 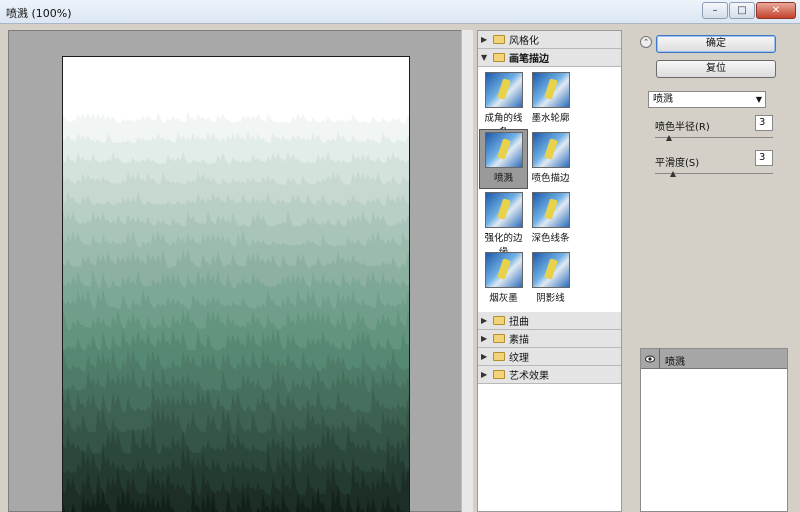 I want to click on chevron-double-up-icon: ⌃, so click(x=646, y=42).